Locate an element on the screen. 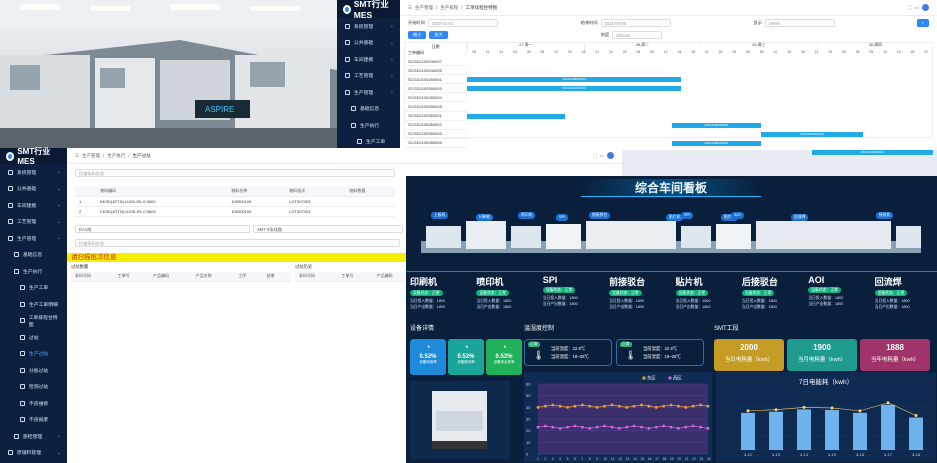  equipment-card: 贴片机 设备状态：正常 当日投入数量：1800 当日产出数量：1800 is located at coordinates (704, 298).